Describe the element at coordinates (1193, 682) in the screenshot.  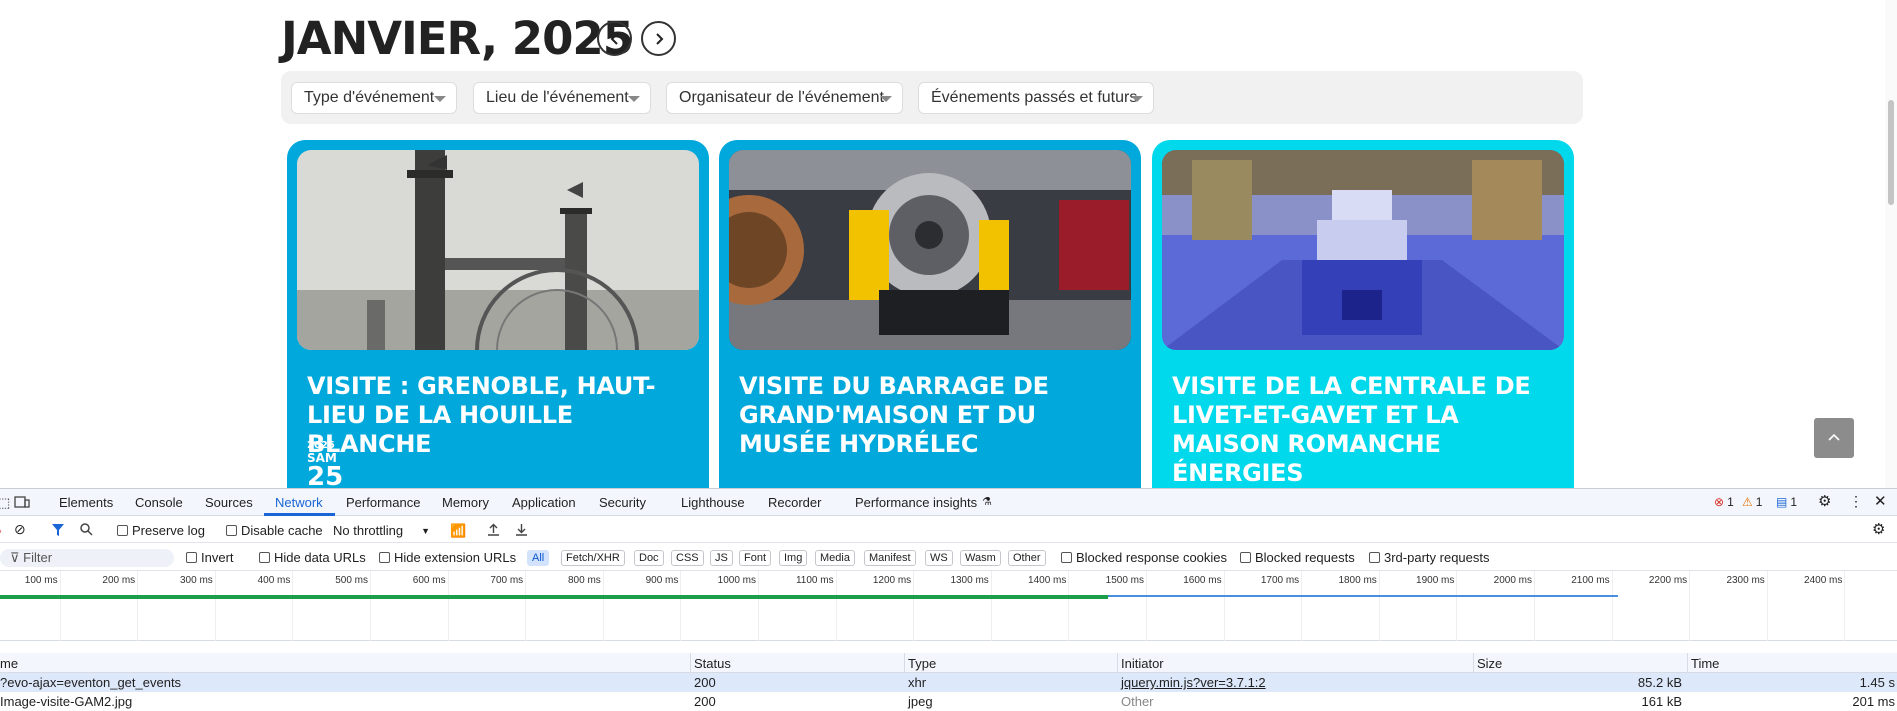
I see `request-initiator-link: jquery.min.js?ver=3.7.1:2` at that location.